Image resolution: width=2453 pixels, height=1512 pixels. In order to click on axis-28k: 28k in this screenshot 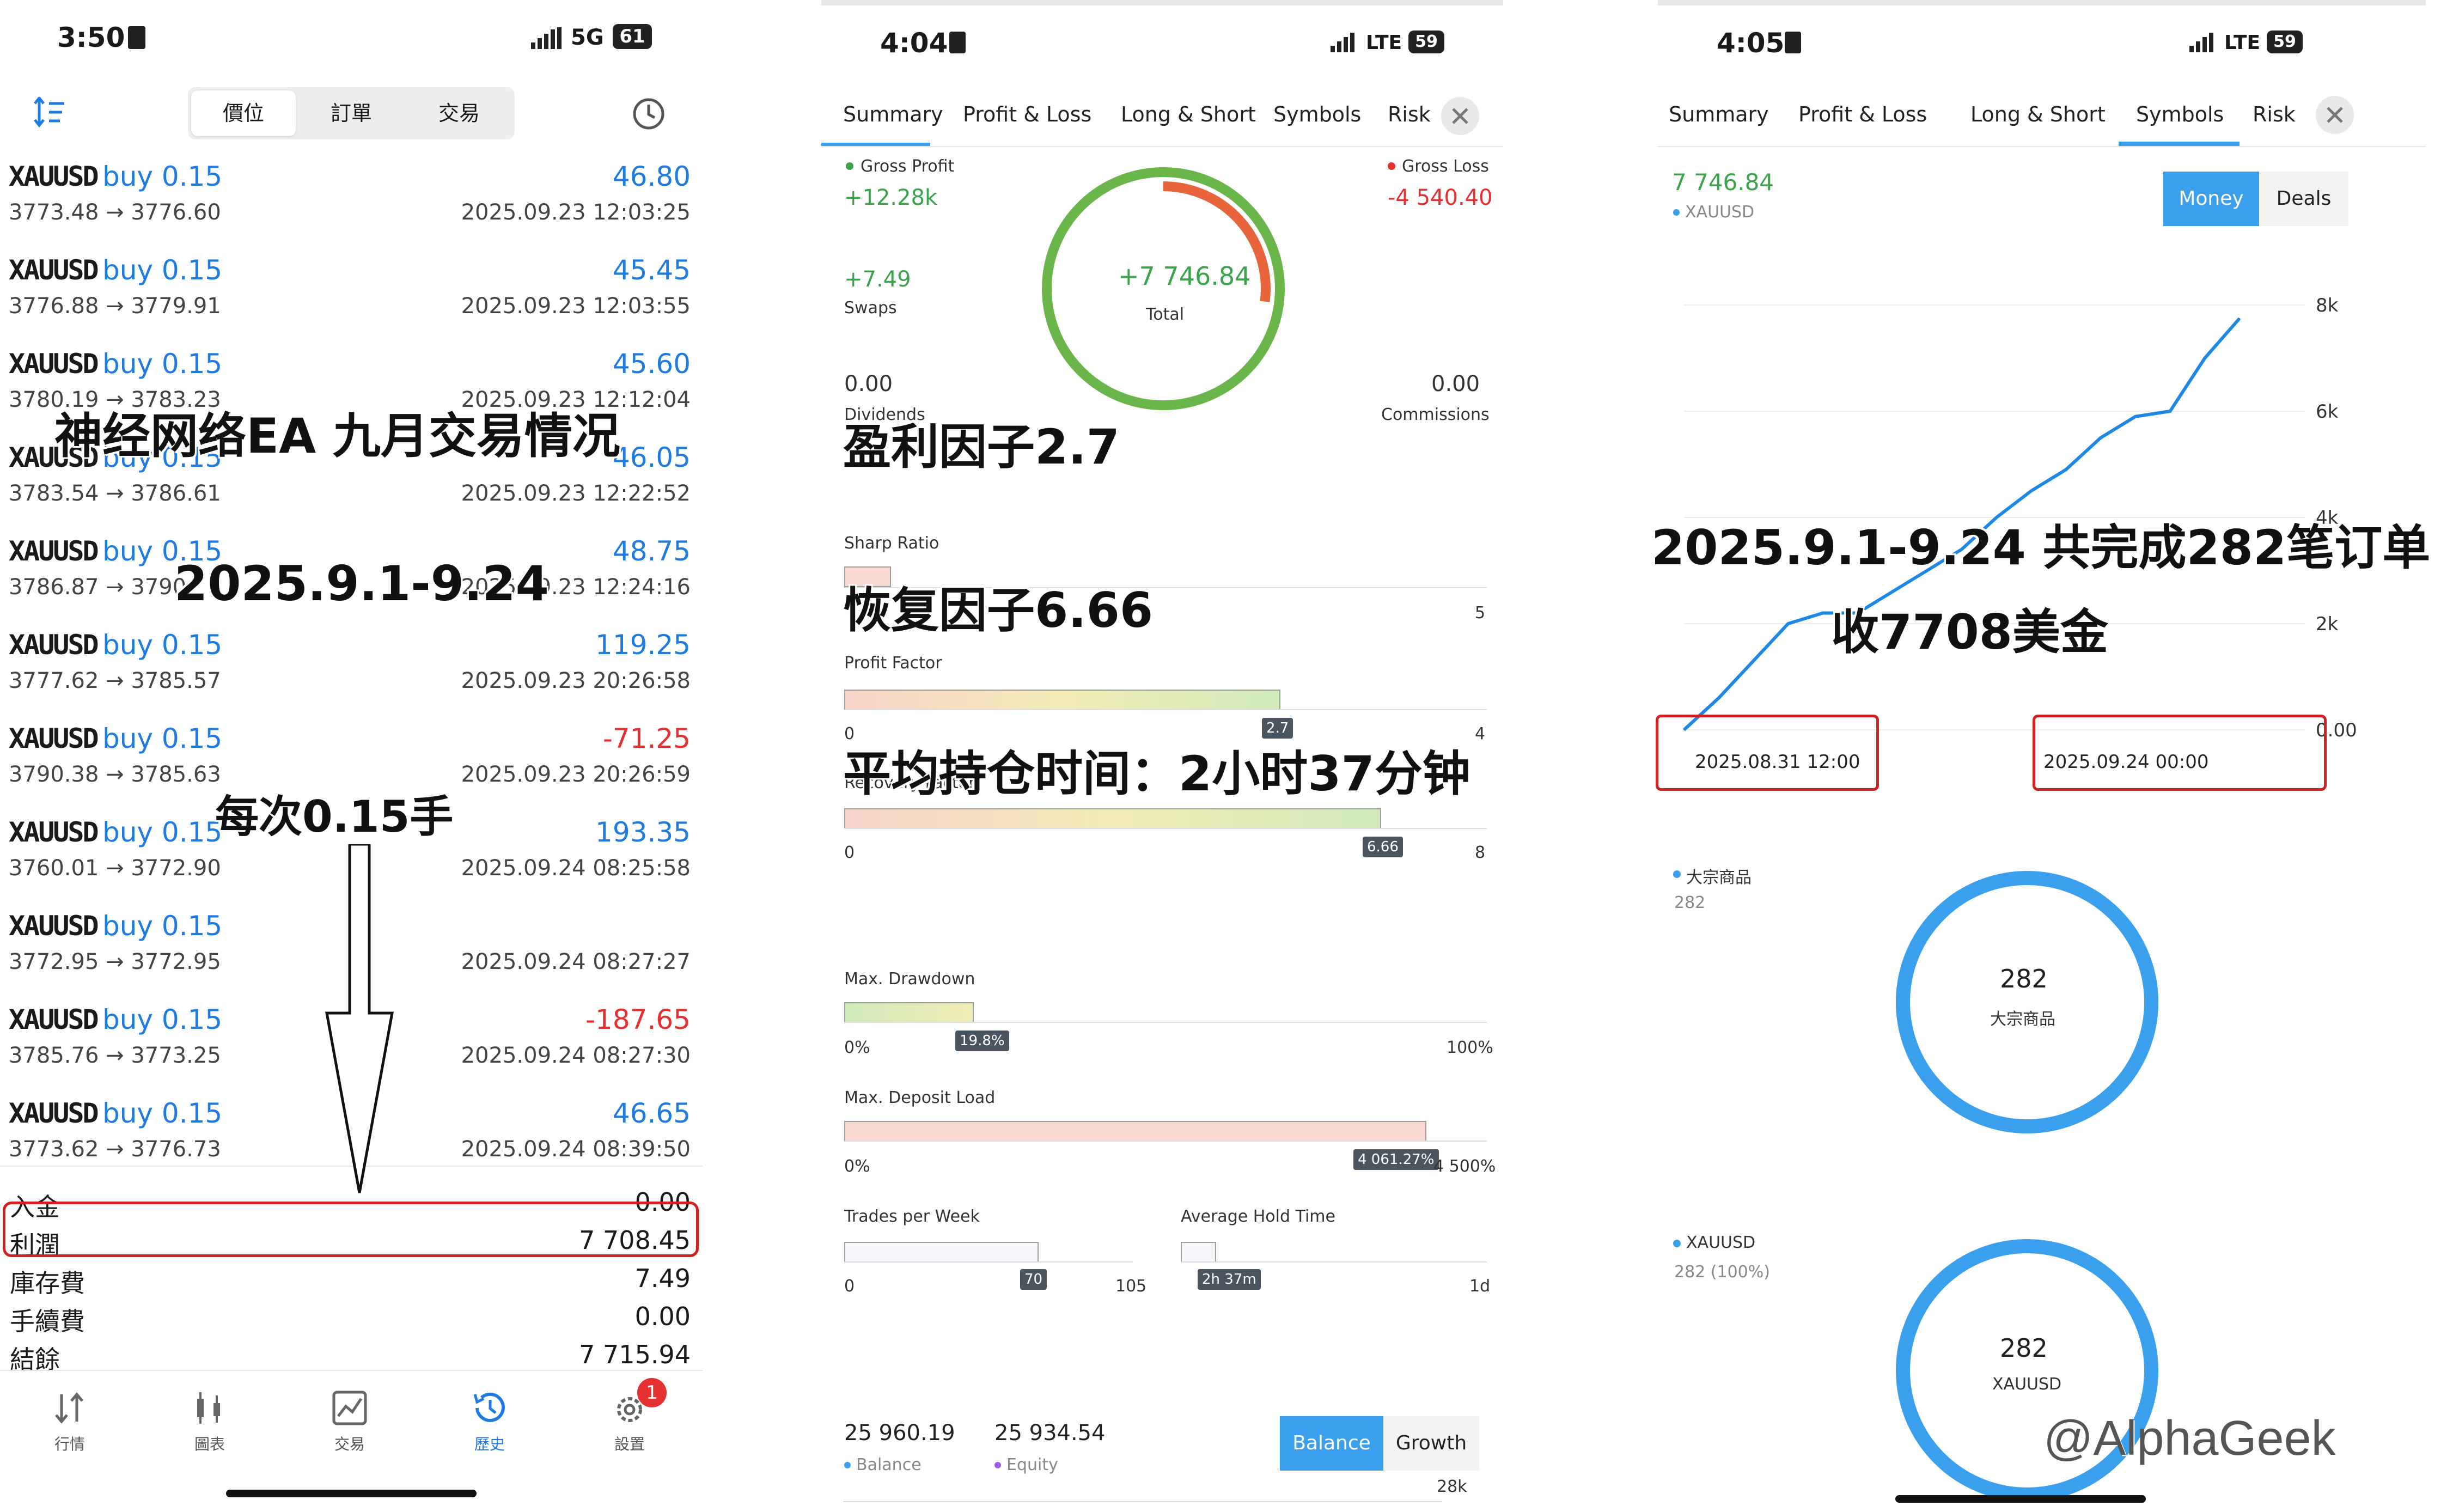, I will do `click(1452, 1486)`.